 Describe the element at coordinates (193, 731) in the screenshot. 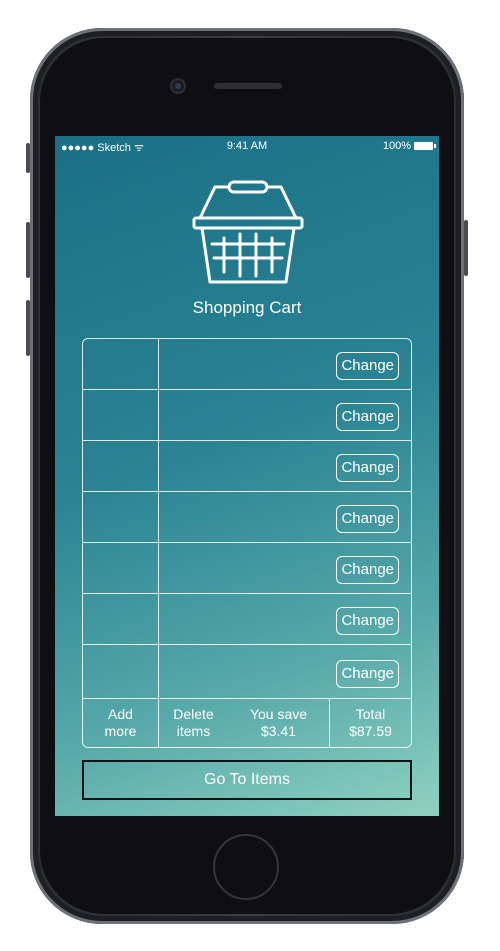

I see `delete-items-label-line2: items` at that location.